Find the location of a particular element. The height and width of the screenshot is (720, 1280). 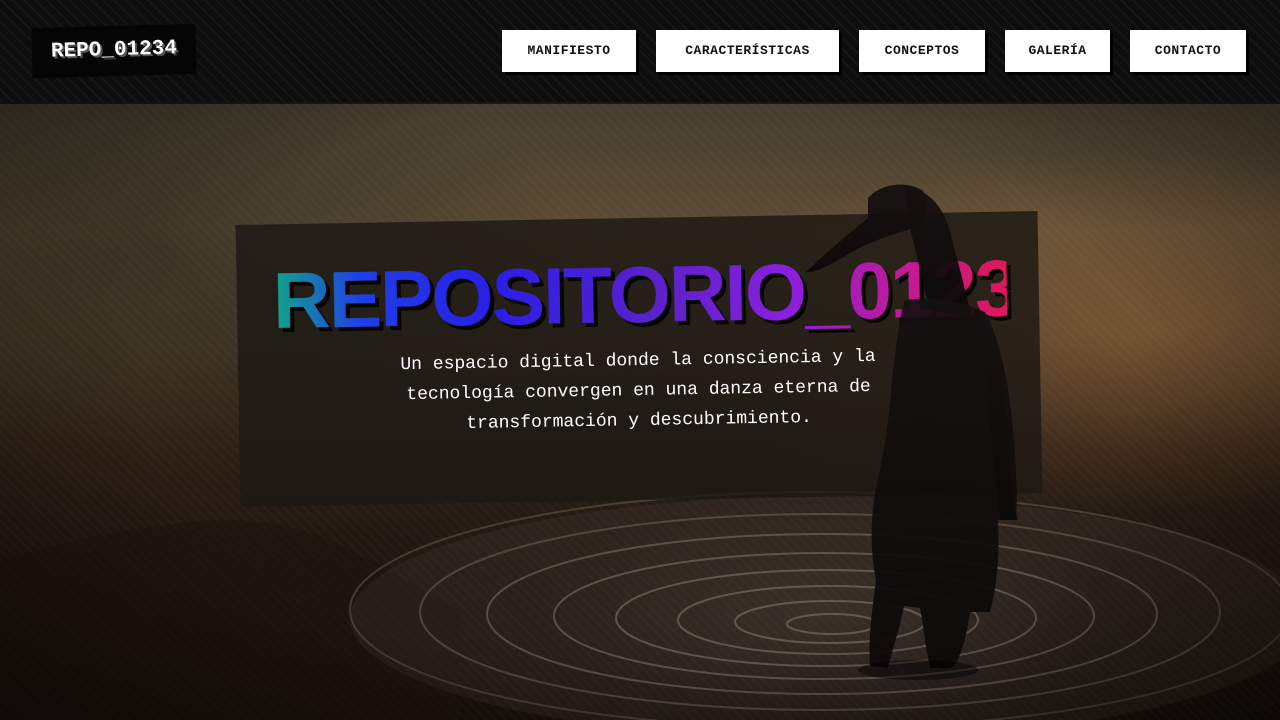

nav-item-caracteristicas: CARACTERÍSTICAS is located at coordinates (747, 51).